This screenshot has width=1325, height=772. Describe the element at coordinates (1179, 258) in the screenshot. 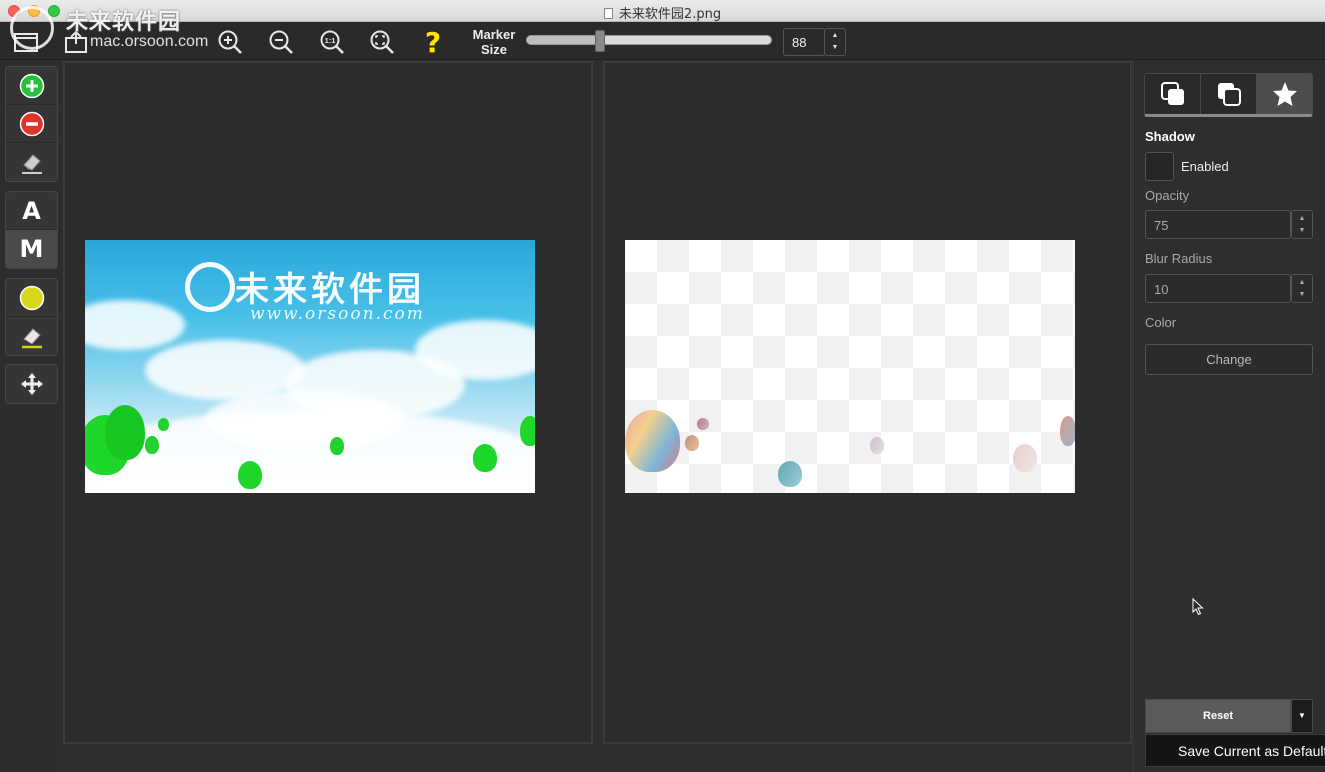

I see `blur-radius-label: Blur Radius` at that location.